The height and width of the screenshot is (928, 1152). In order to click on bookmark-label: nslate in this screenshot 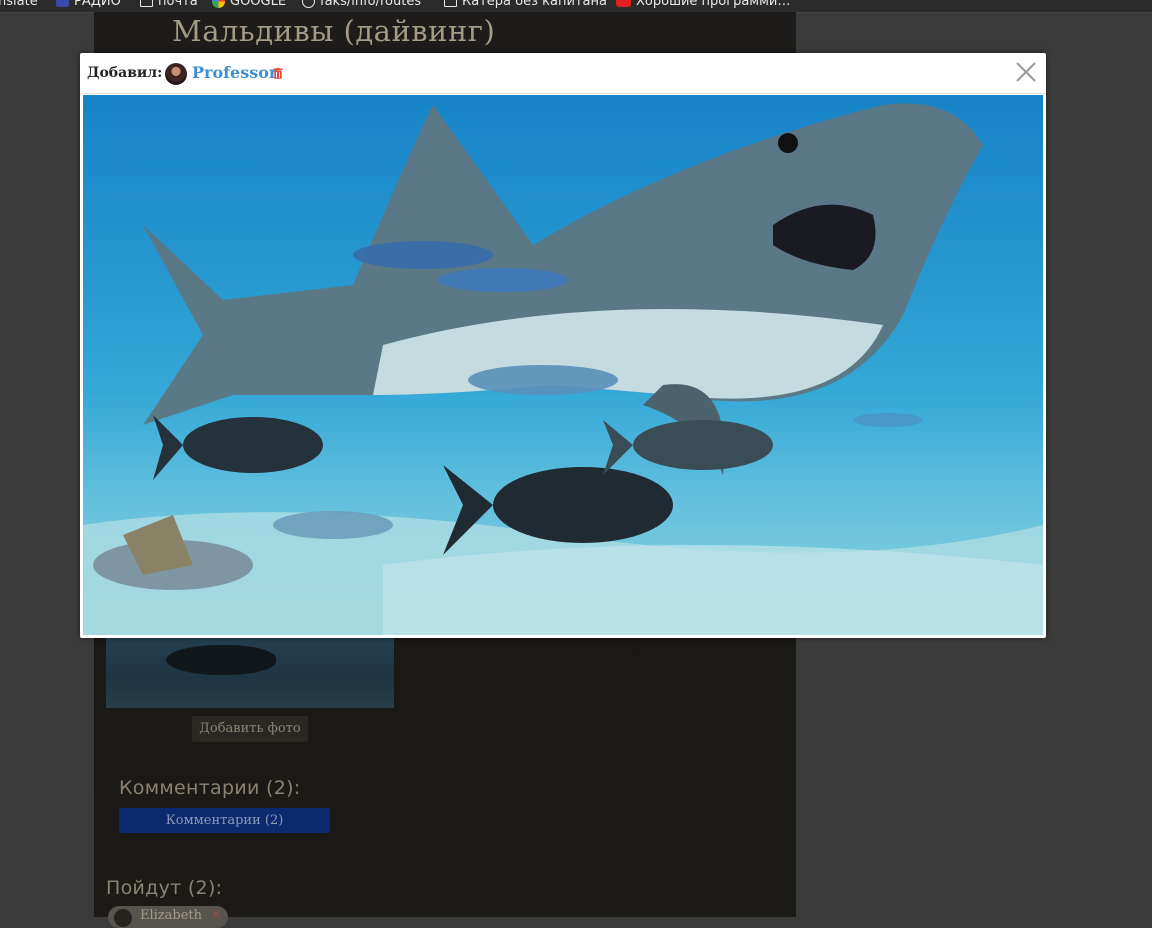, I will do `click(19, 4)`.